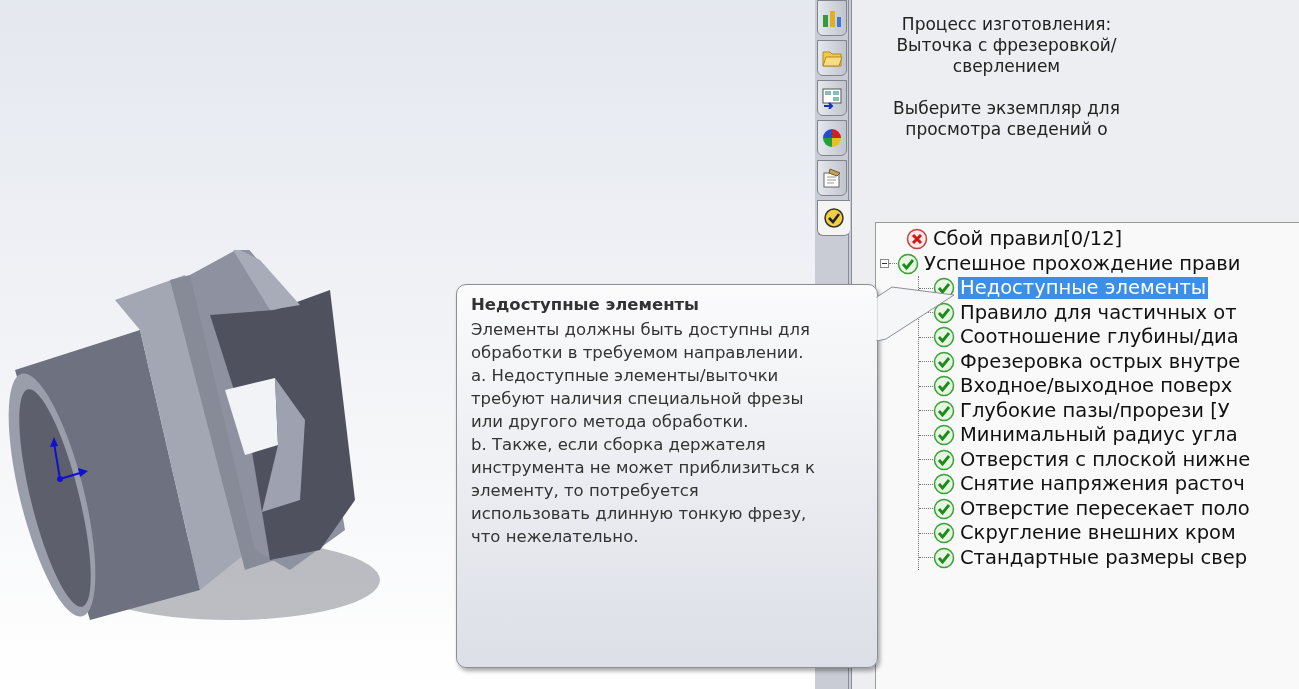 The image size is (1299, 689). Describe the element at coordinates (1100, 361) in the screenshot. I see `tree-item: Фрезеровка острых внутре` at that location.